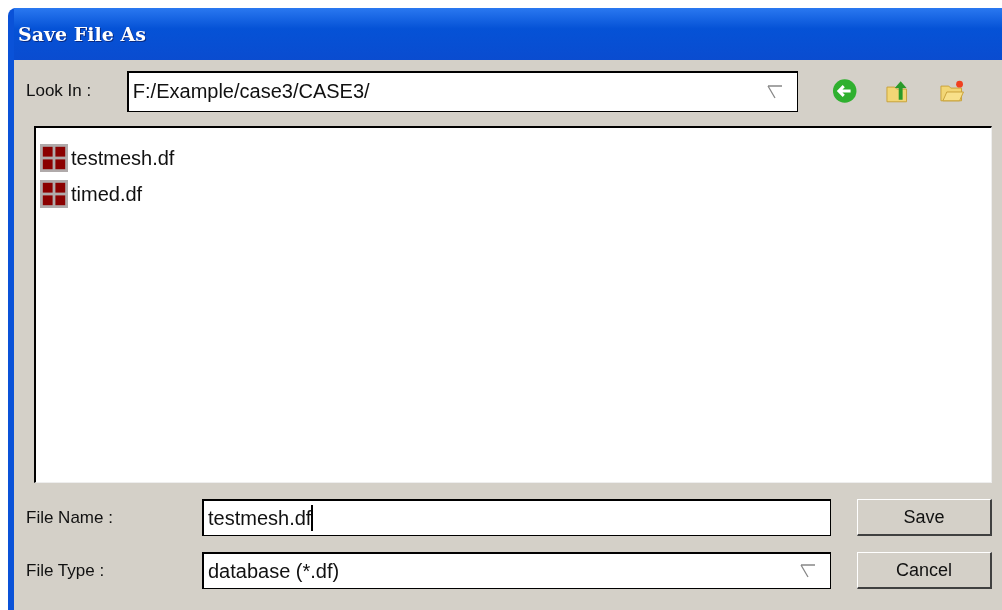 The width and height of the screenshot is (1002, 610). Describe the element at coordinates (516, 570) in the screenshot. I see `file-type-dropdown: database (*.df)` at that location.